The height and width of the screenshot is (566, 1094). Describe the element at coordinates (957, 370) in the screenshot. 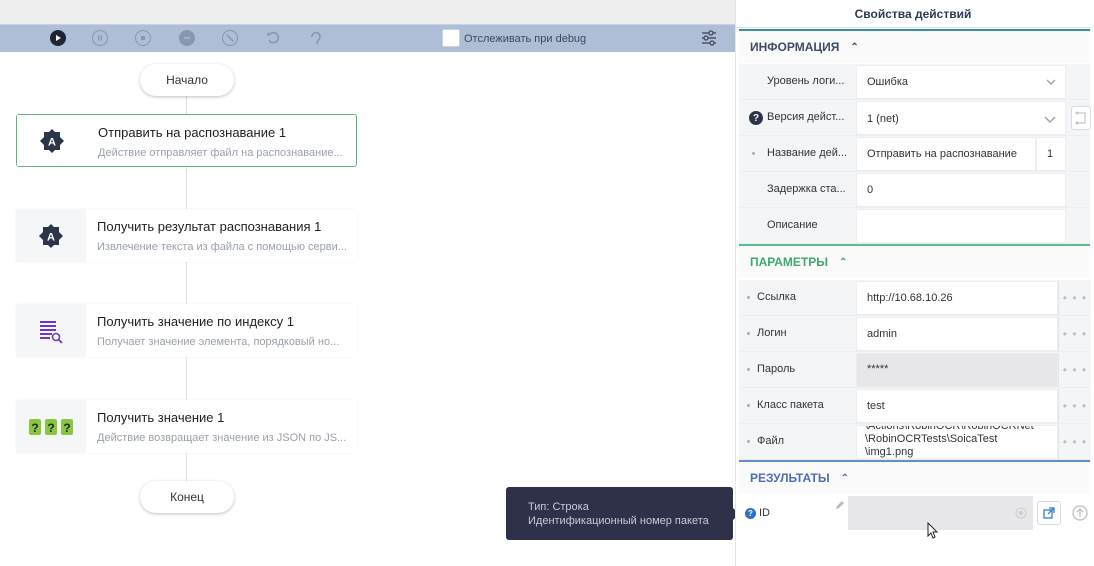

I see `password-field: *****` at that location.